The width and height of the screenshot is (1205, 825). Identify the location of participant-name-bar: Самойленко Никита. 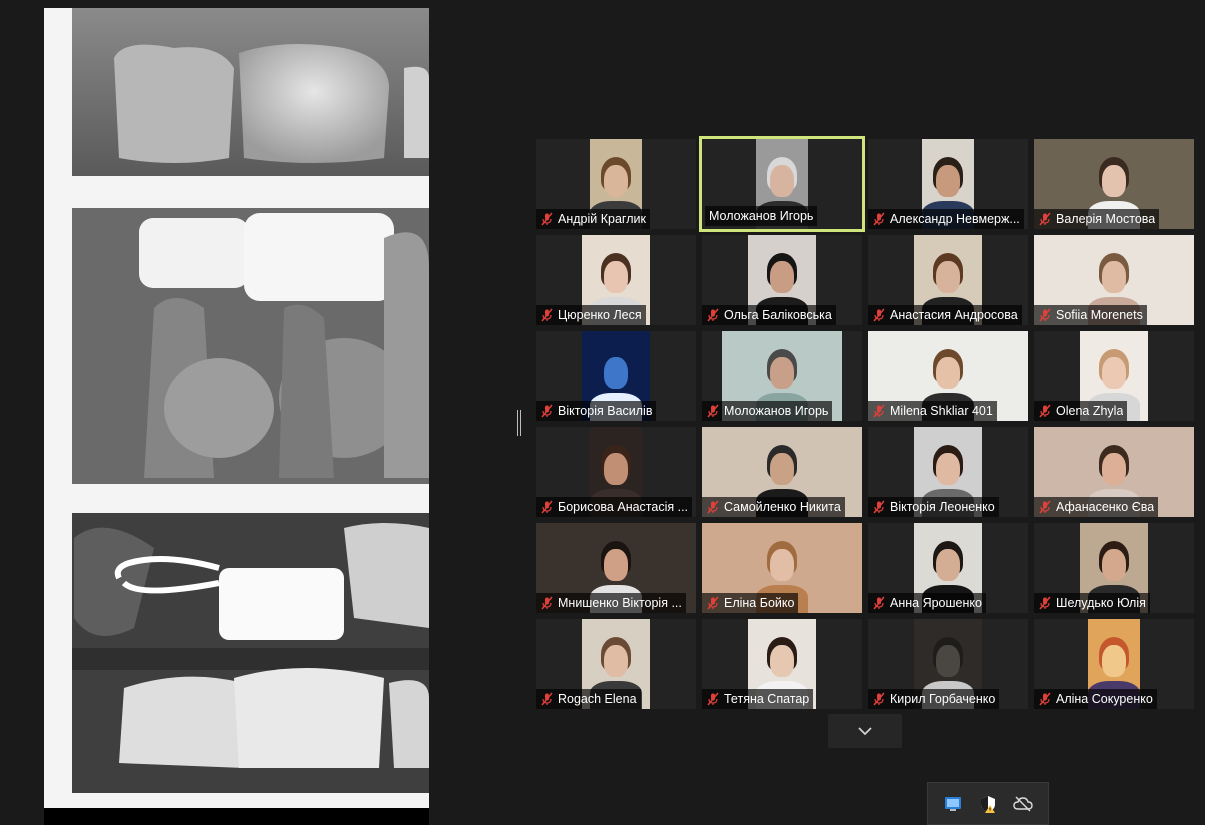
(773, 507).